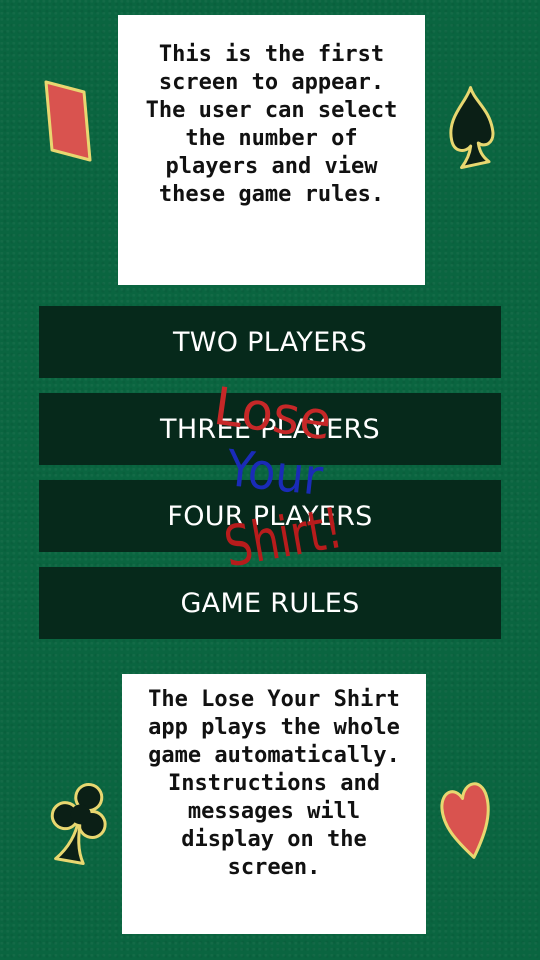 This screenshot has width=540, height=960. I want to click on club-icon, so click(78, 824).